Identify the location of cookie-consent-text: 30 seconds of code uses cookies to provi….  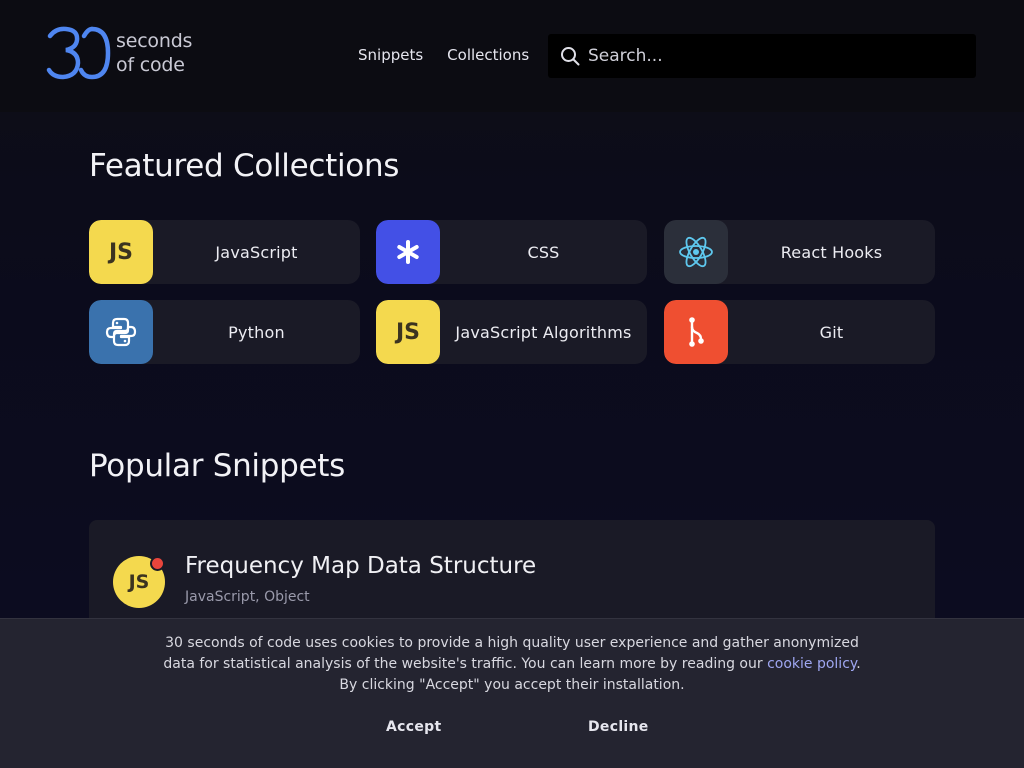
(512, 664).